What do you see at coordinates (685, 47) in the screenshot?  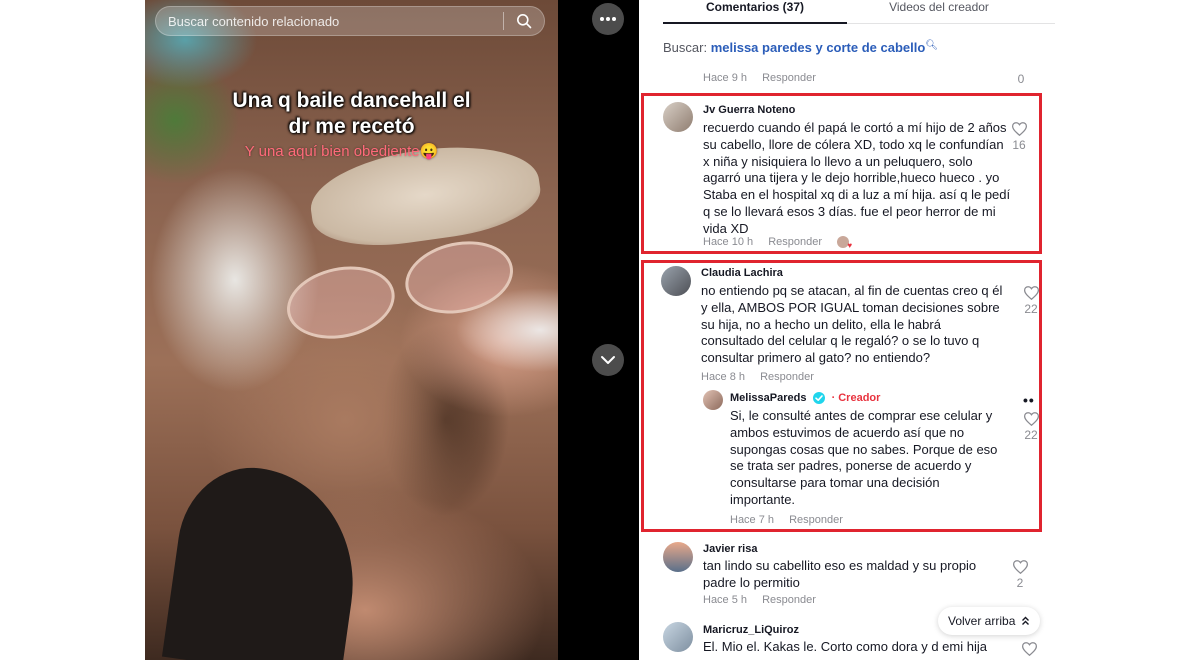 I see `related-search-label: Buscar:` at bounding box center [685, 47].